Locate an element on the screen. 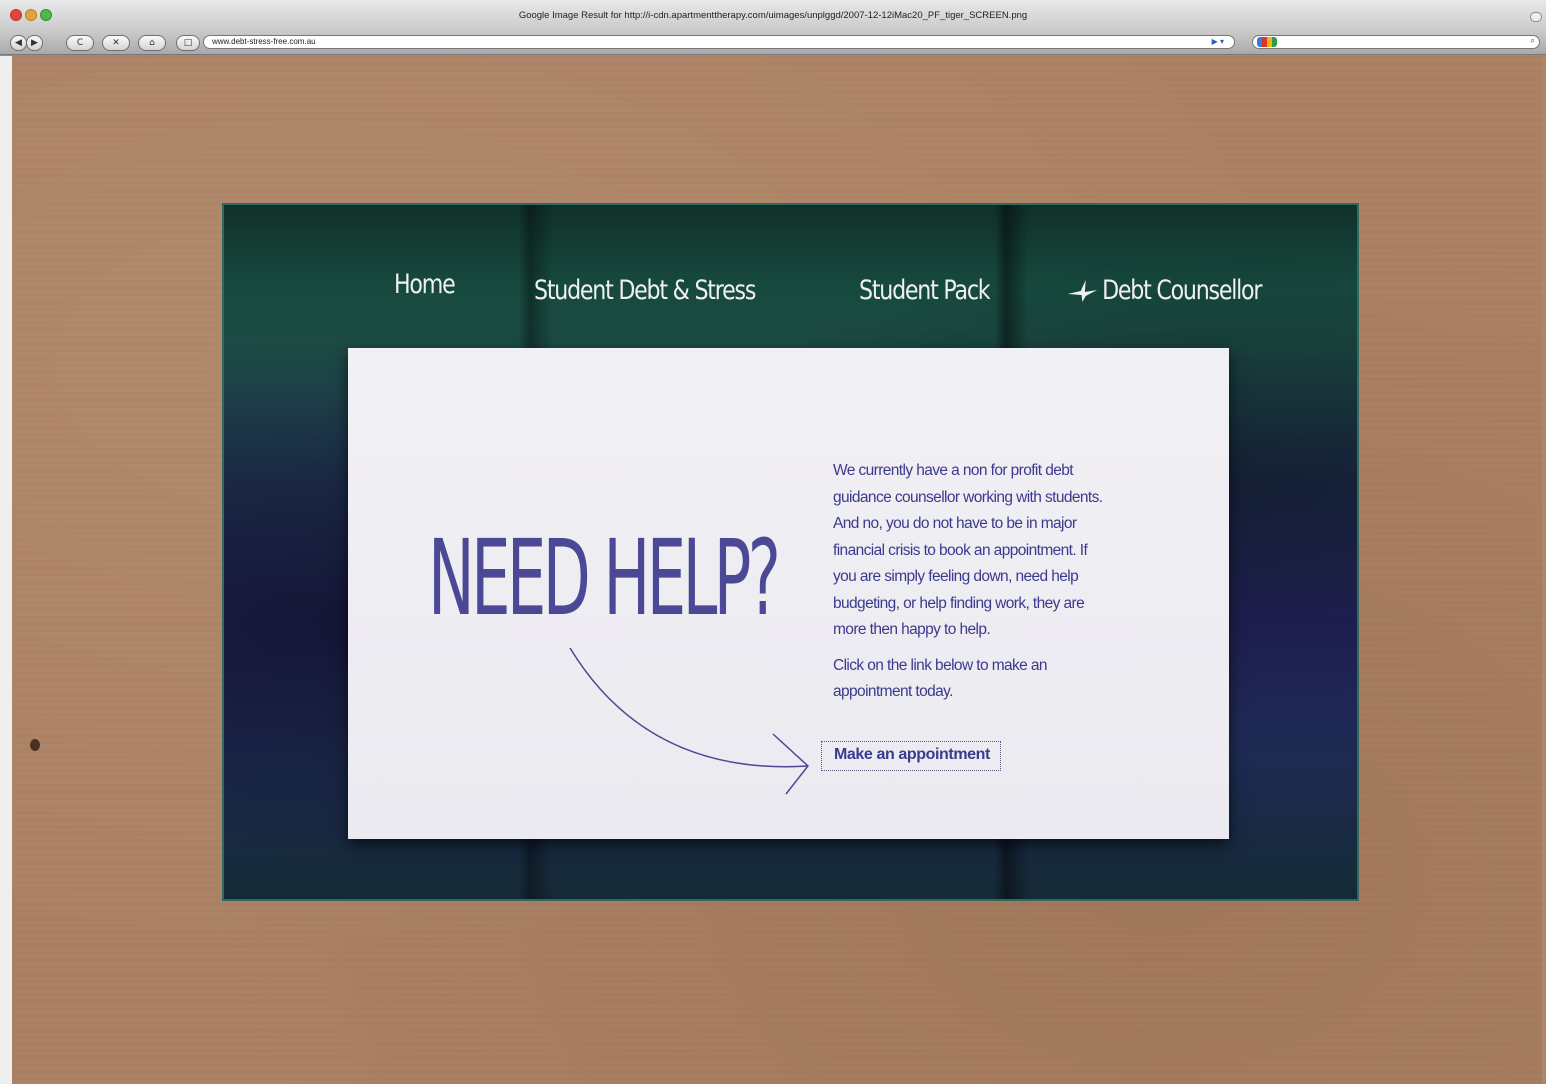 This screenshot has width=1546, height=1084. reload-icon: C is located at coordinates (80, 43).